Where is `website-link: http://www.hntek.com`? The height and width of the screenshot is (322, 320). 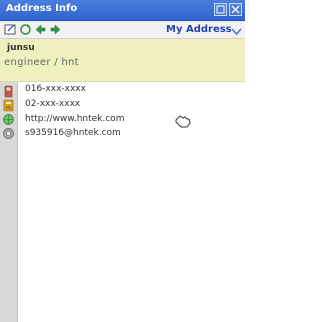 website-link: http://www.hntek.com is located at coordinates (74, 119).